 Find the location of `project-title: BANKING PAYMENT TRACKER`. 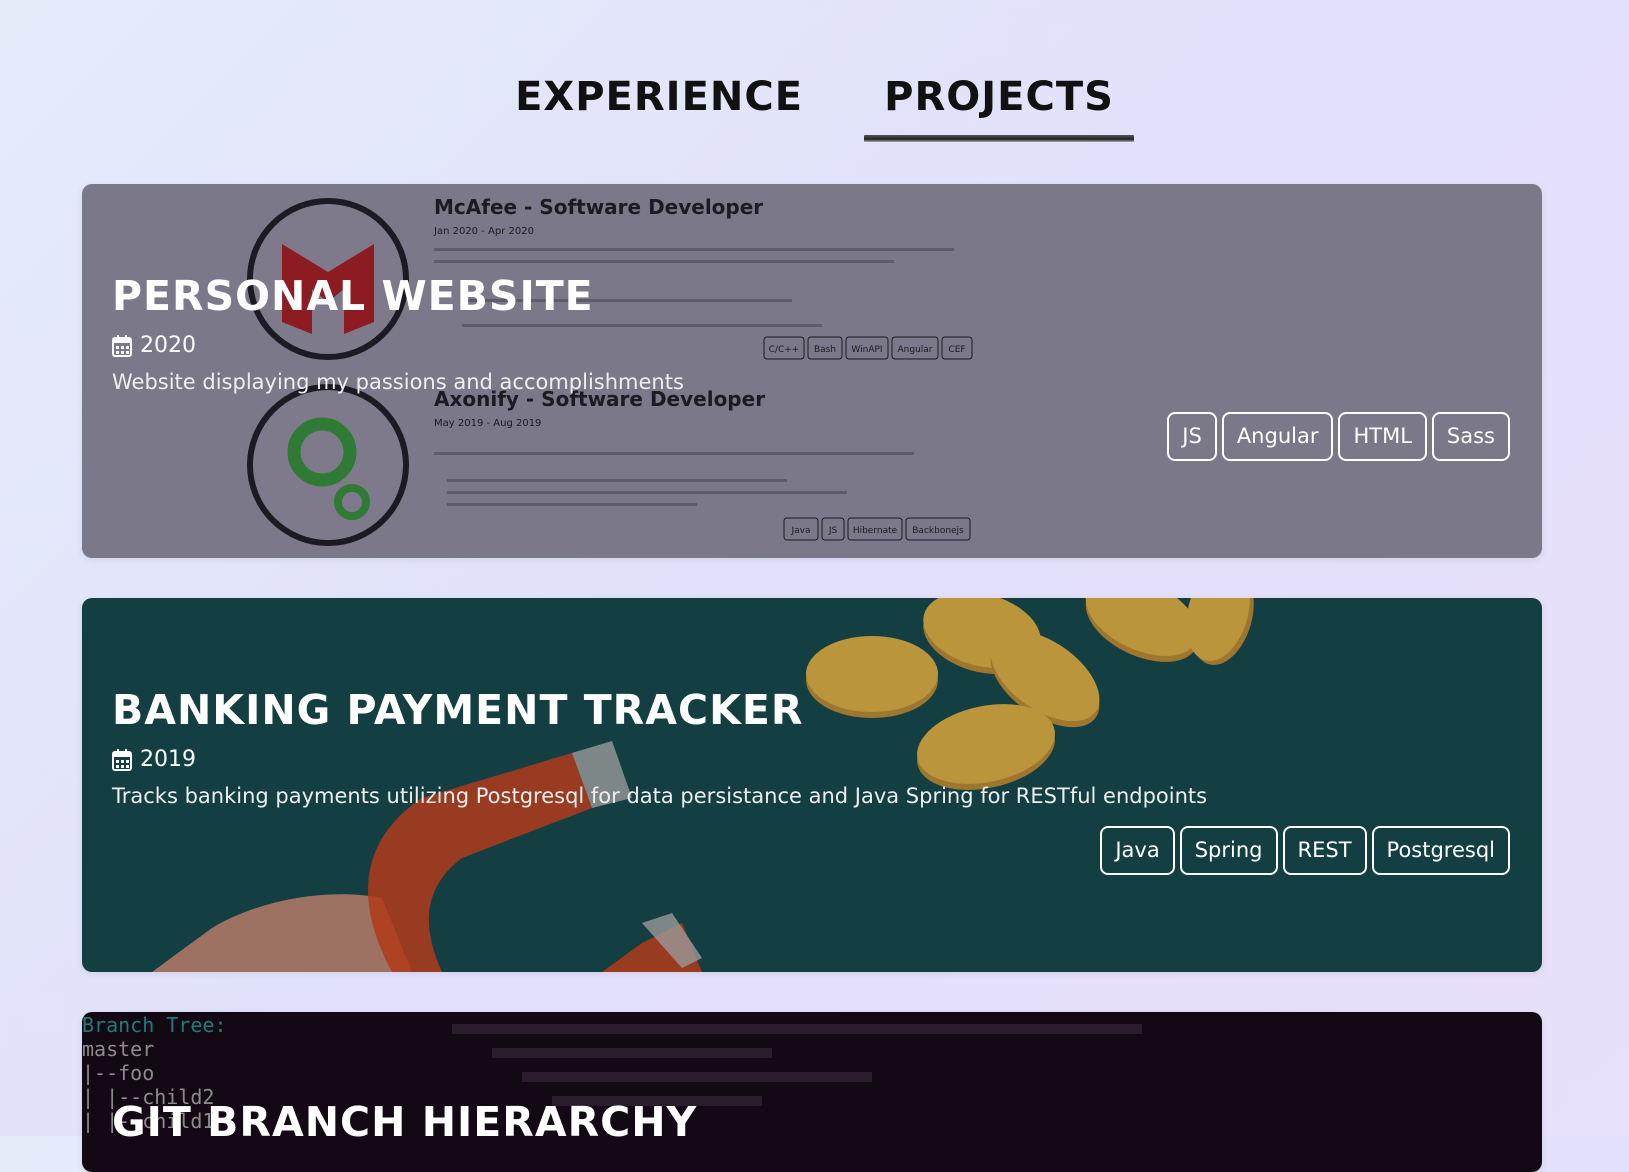

project-title: BANKING PAYMENT TRACKER is located at coordinates (458, 710).